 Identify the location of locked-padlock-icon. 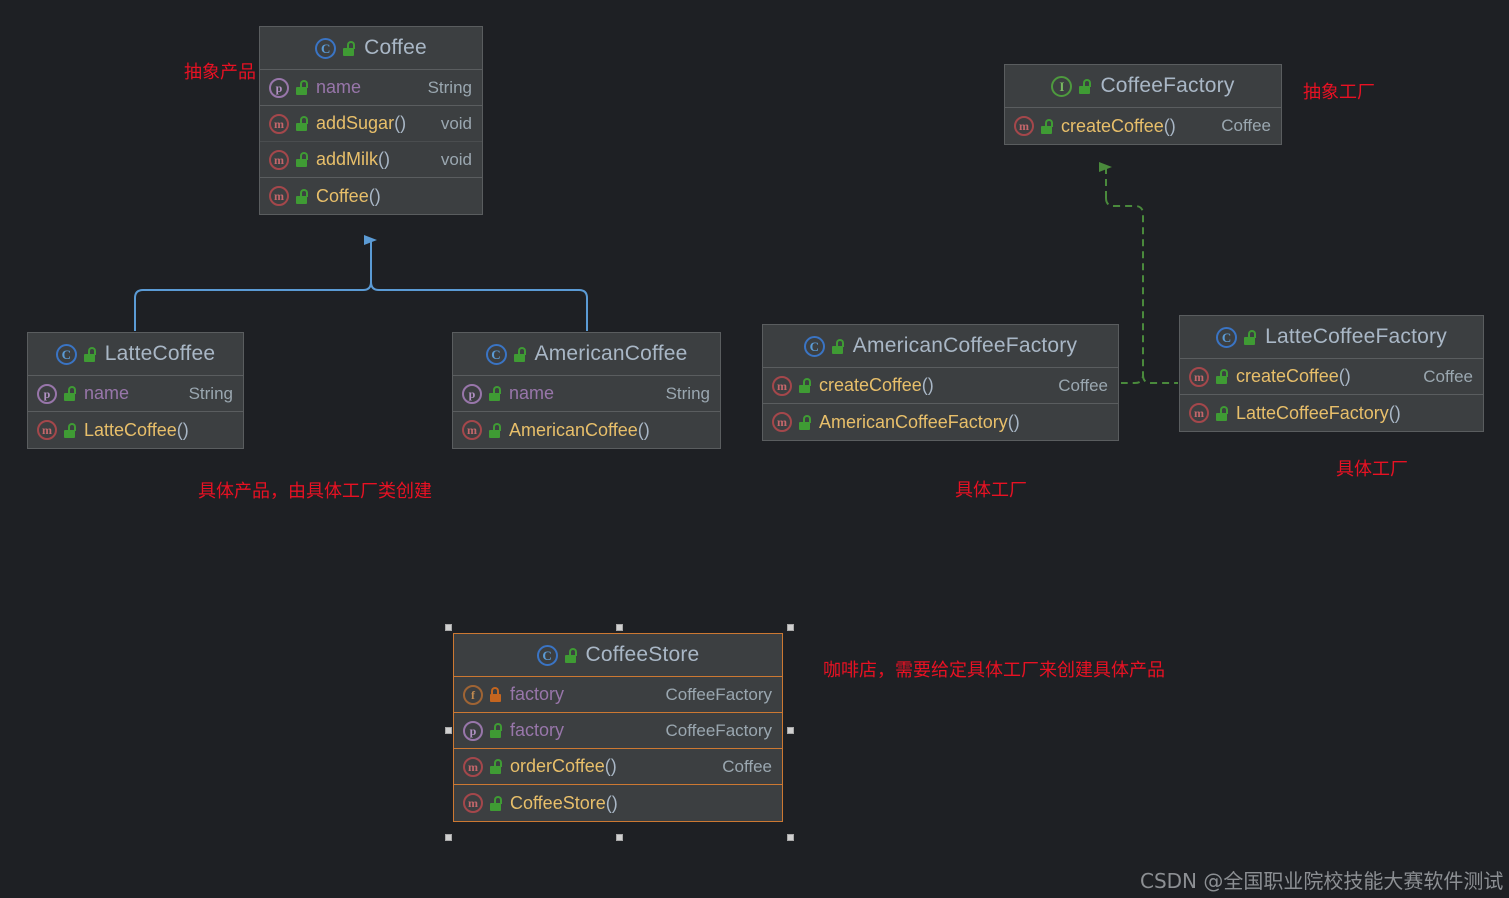
(496, 694).